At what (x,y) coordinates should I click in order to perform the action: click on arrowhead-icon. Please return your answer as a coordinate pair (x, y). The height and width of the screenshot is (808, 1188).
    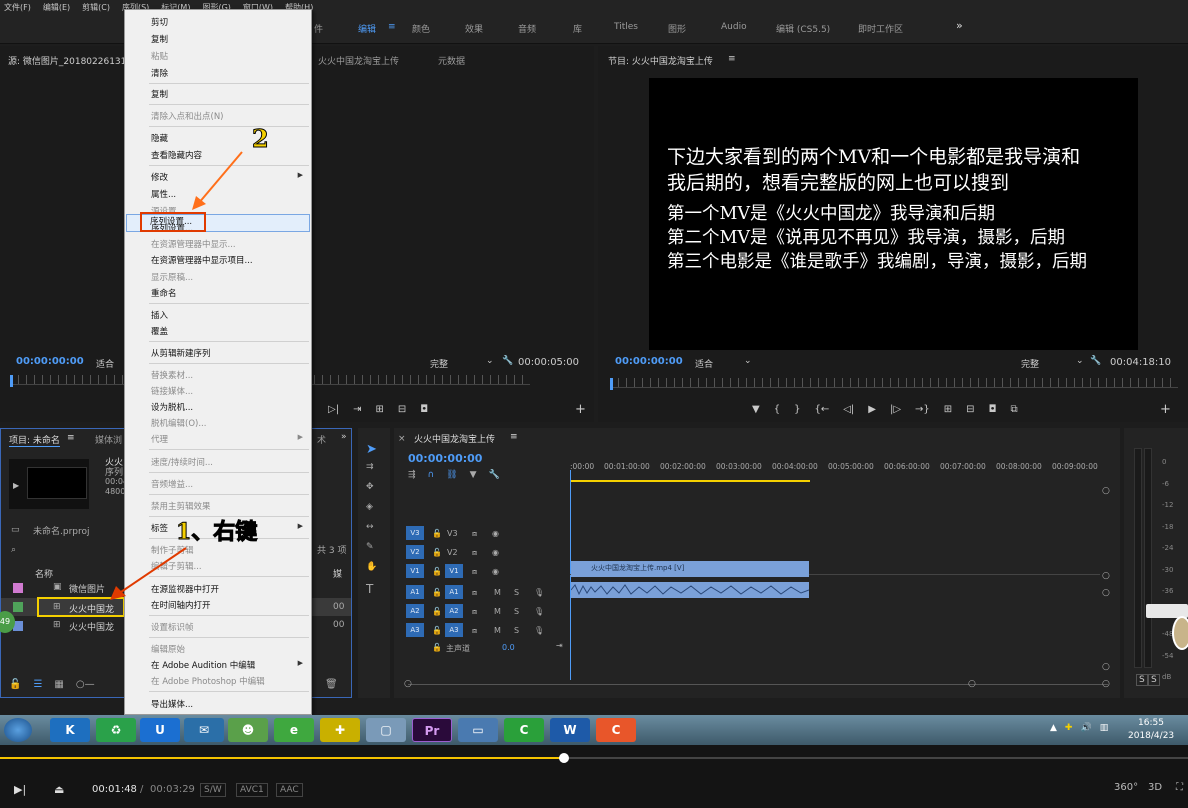
    Looking at the image, I should click on (118, 593).